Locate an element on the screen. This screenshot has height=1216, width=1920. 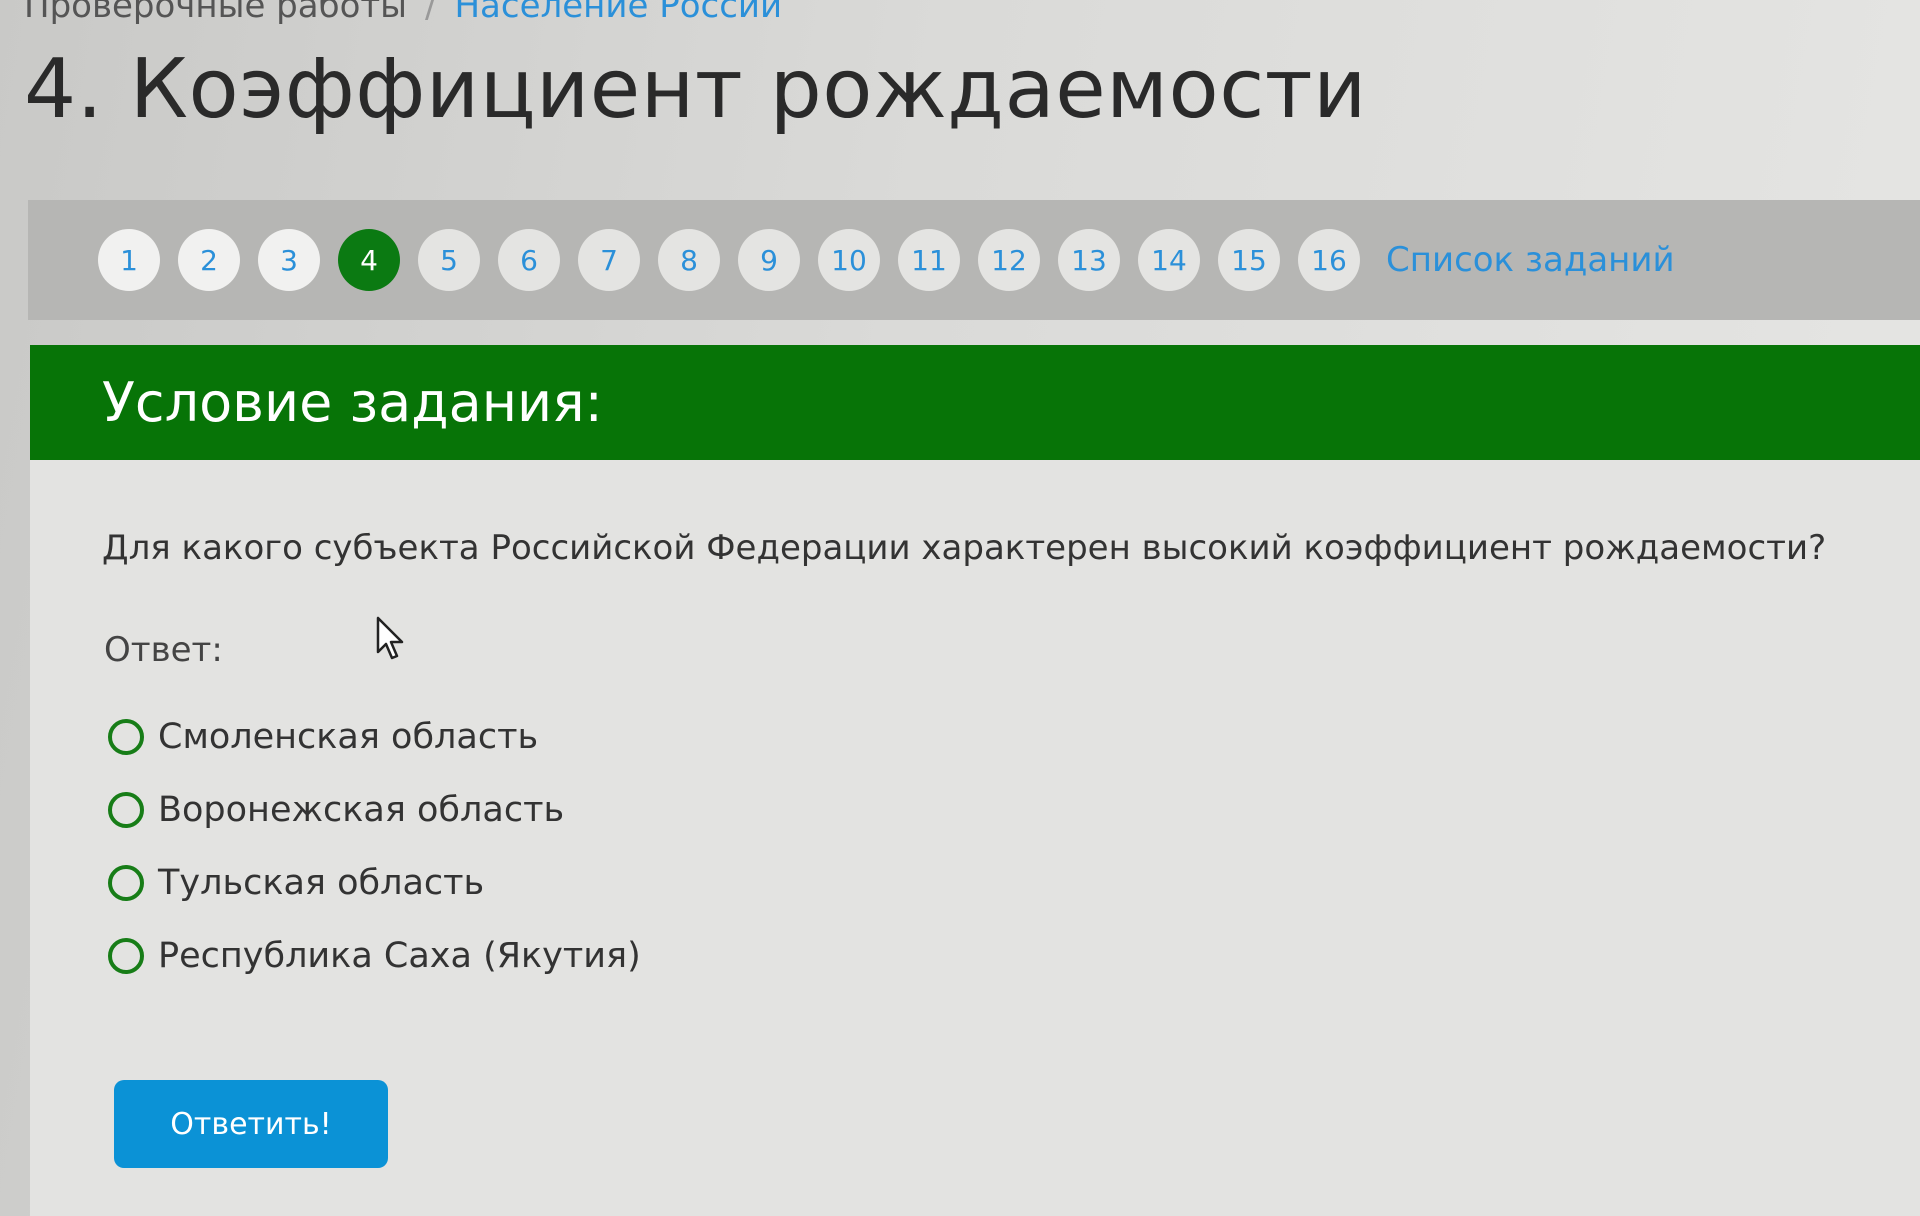
pager-button-13: 13 is located at coordinates (1089, 260).